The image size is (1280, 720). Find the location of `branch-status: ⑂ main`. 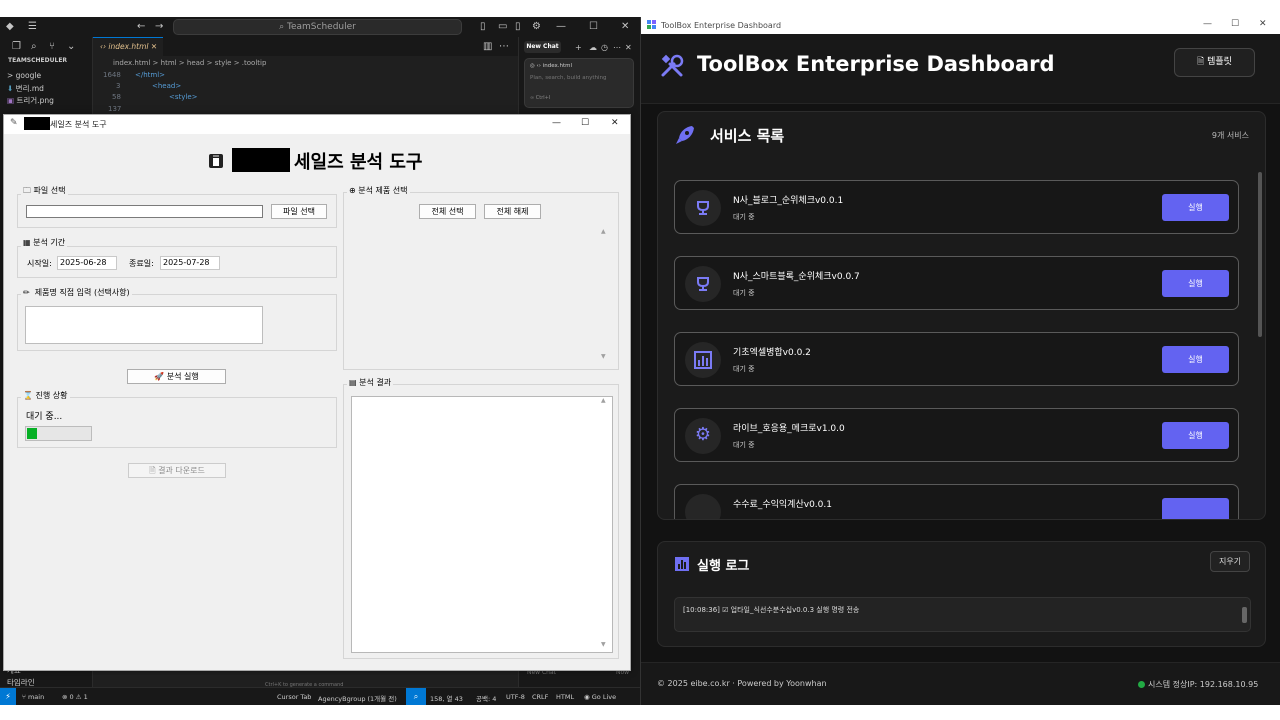

branch-status: ⑂ main is located at coordinates (33, 697).